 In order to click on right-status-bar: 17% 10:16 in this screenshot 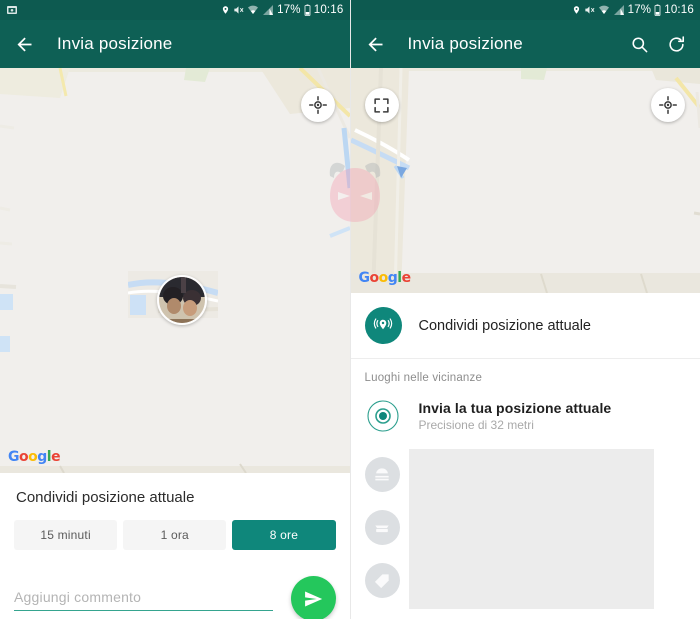, I will do `click(525, 10)`.